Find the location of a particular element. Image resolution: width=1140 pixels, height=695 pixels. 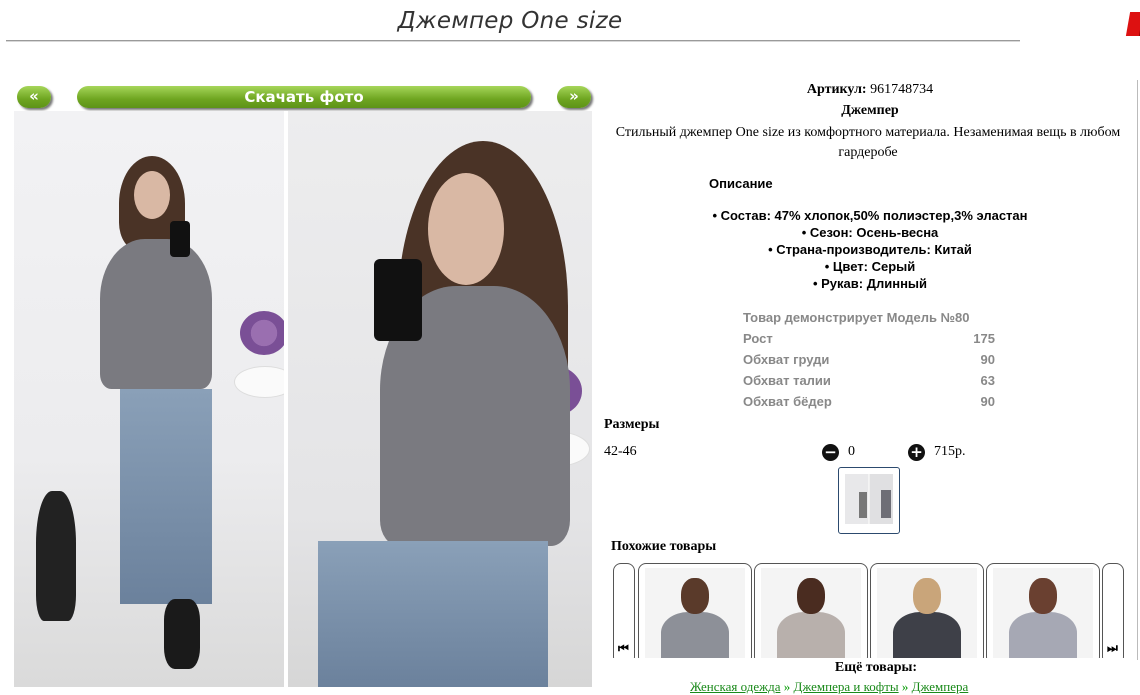

article-line: Артикул: 961748734 is located at coordinates (870, 90).